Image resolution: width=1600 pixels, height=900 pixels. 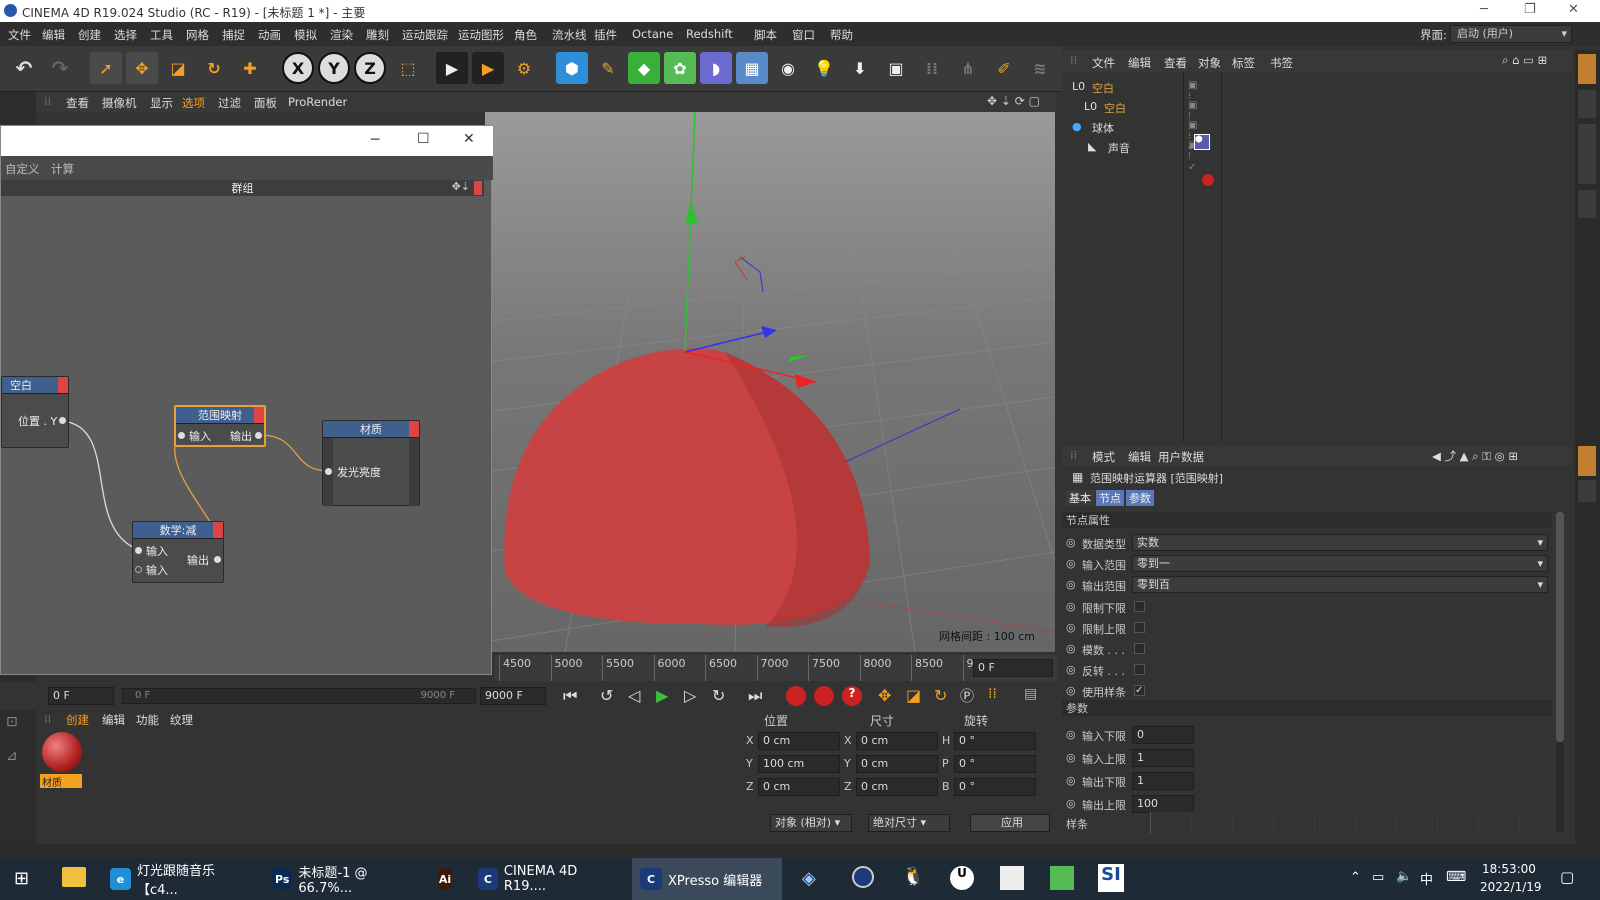 I want to click on material-menu-item: 纹理, so click(x=181, y=720).